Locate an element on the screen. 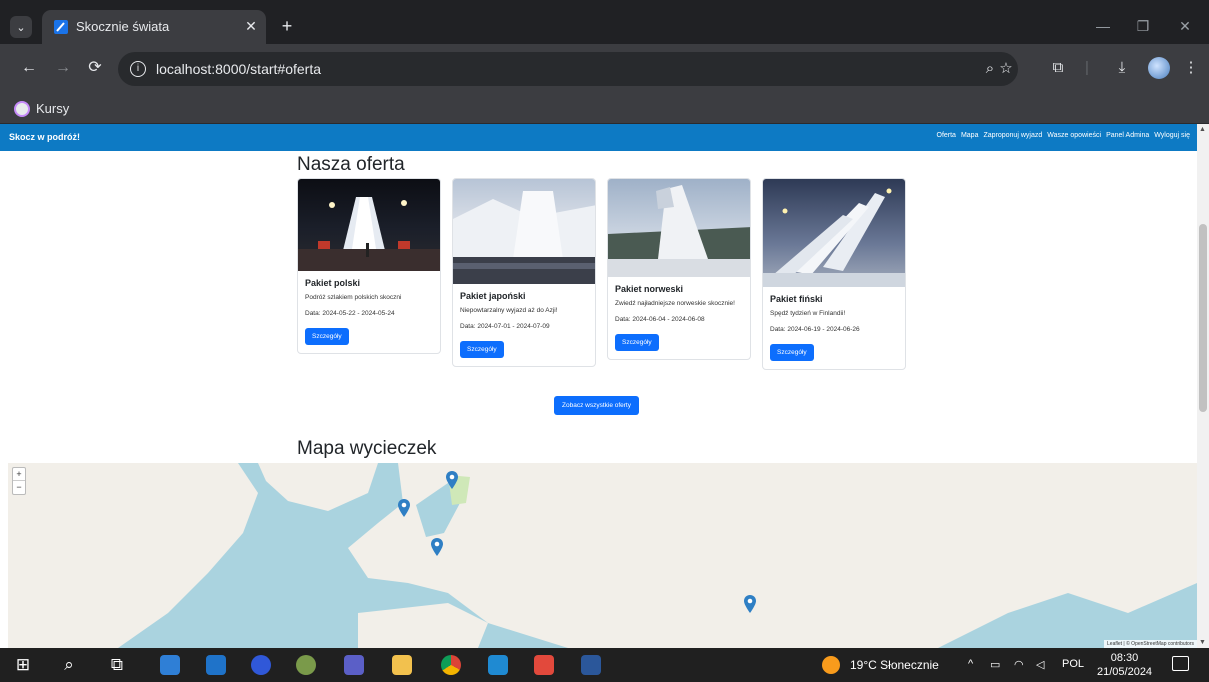 Image resolution: width=1209 pixels, height=682 pixels. mail-icon is located at coordinates (216, 665).